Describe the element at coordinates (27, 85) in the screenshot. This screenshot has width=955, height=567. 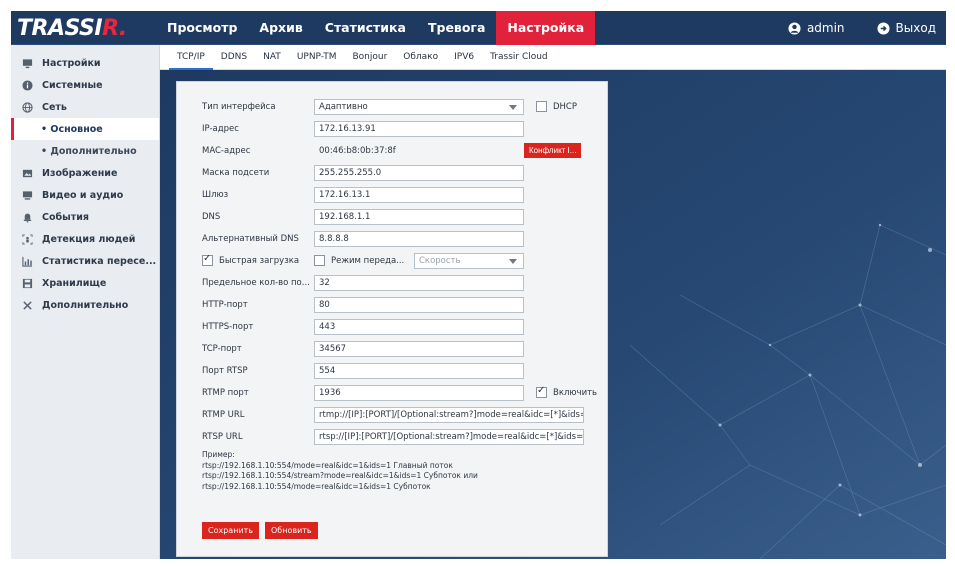
I see `info-icon` at that location.